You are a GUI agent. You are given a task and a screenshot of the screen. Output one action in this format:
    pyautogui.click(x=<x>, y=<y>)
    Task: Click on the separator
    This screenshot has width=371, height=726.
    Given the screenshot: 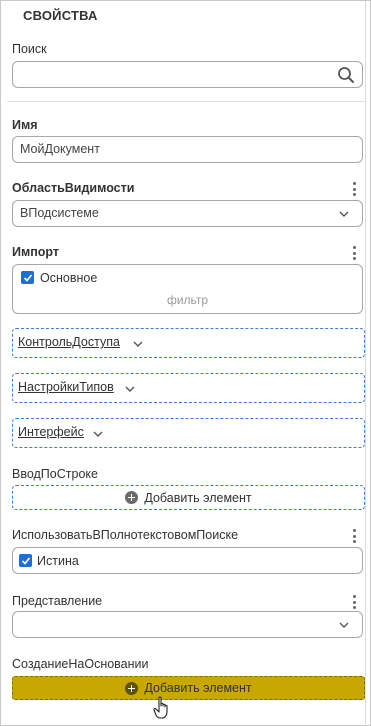 What is the action you would take?
    pyautogui.click(x=186, y=101)
    